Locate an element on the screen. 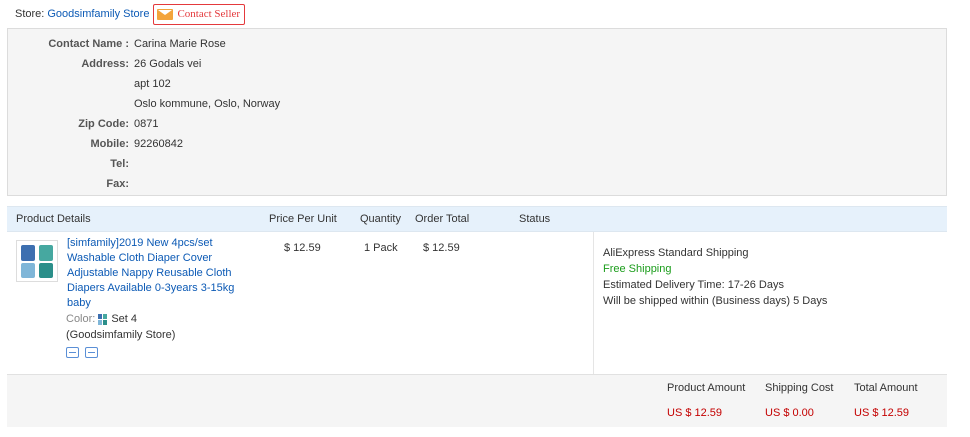 The width and height of the screenshot is (970, 437). contact-name-row: Contact Name : Carina Marie Rose is located at coordinates (117, 44).